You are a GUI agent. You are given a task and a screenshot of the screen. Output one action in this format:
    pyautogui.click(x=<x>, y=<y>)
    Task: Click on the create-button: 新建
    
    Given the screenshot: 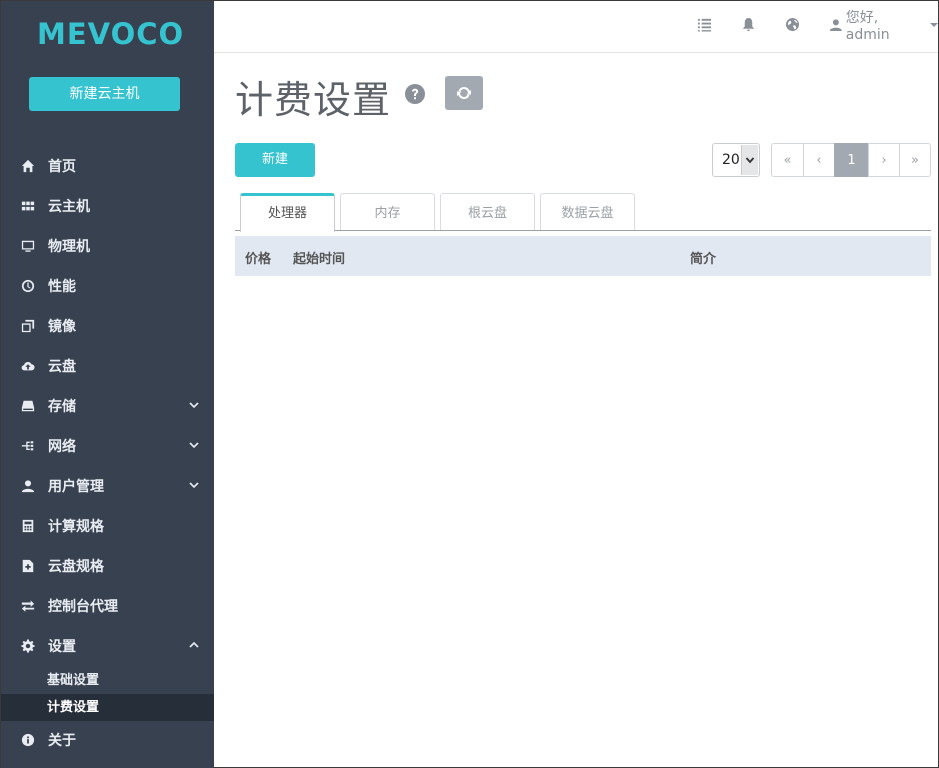 What is the action you would take?
    pyautogui.click(x=275, y=160)
    